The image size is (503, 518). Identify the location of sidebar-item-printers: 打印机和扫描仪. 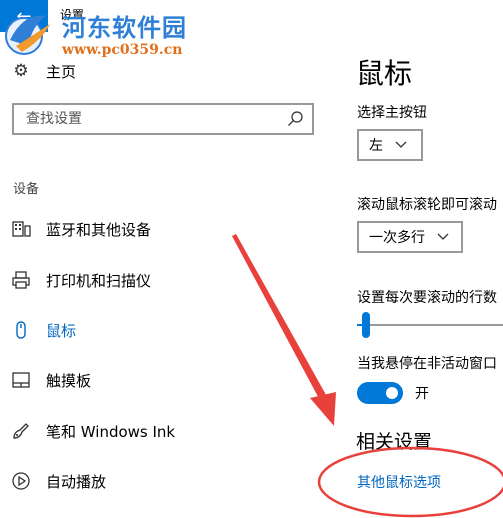
(160, 280).